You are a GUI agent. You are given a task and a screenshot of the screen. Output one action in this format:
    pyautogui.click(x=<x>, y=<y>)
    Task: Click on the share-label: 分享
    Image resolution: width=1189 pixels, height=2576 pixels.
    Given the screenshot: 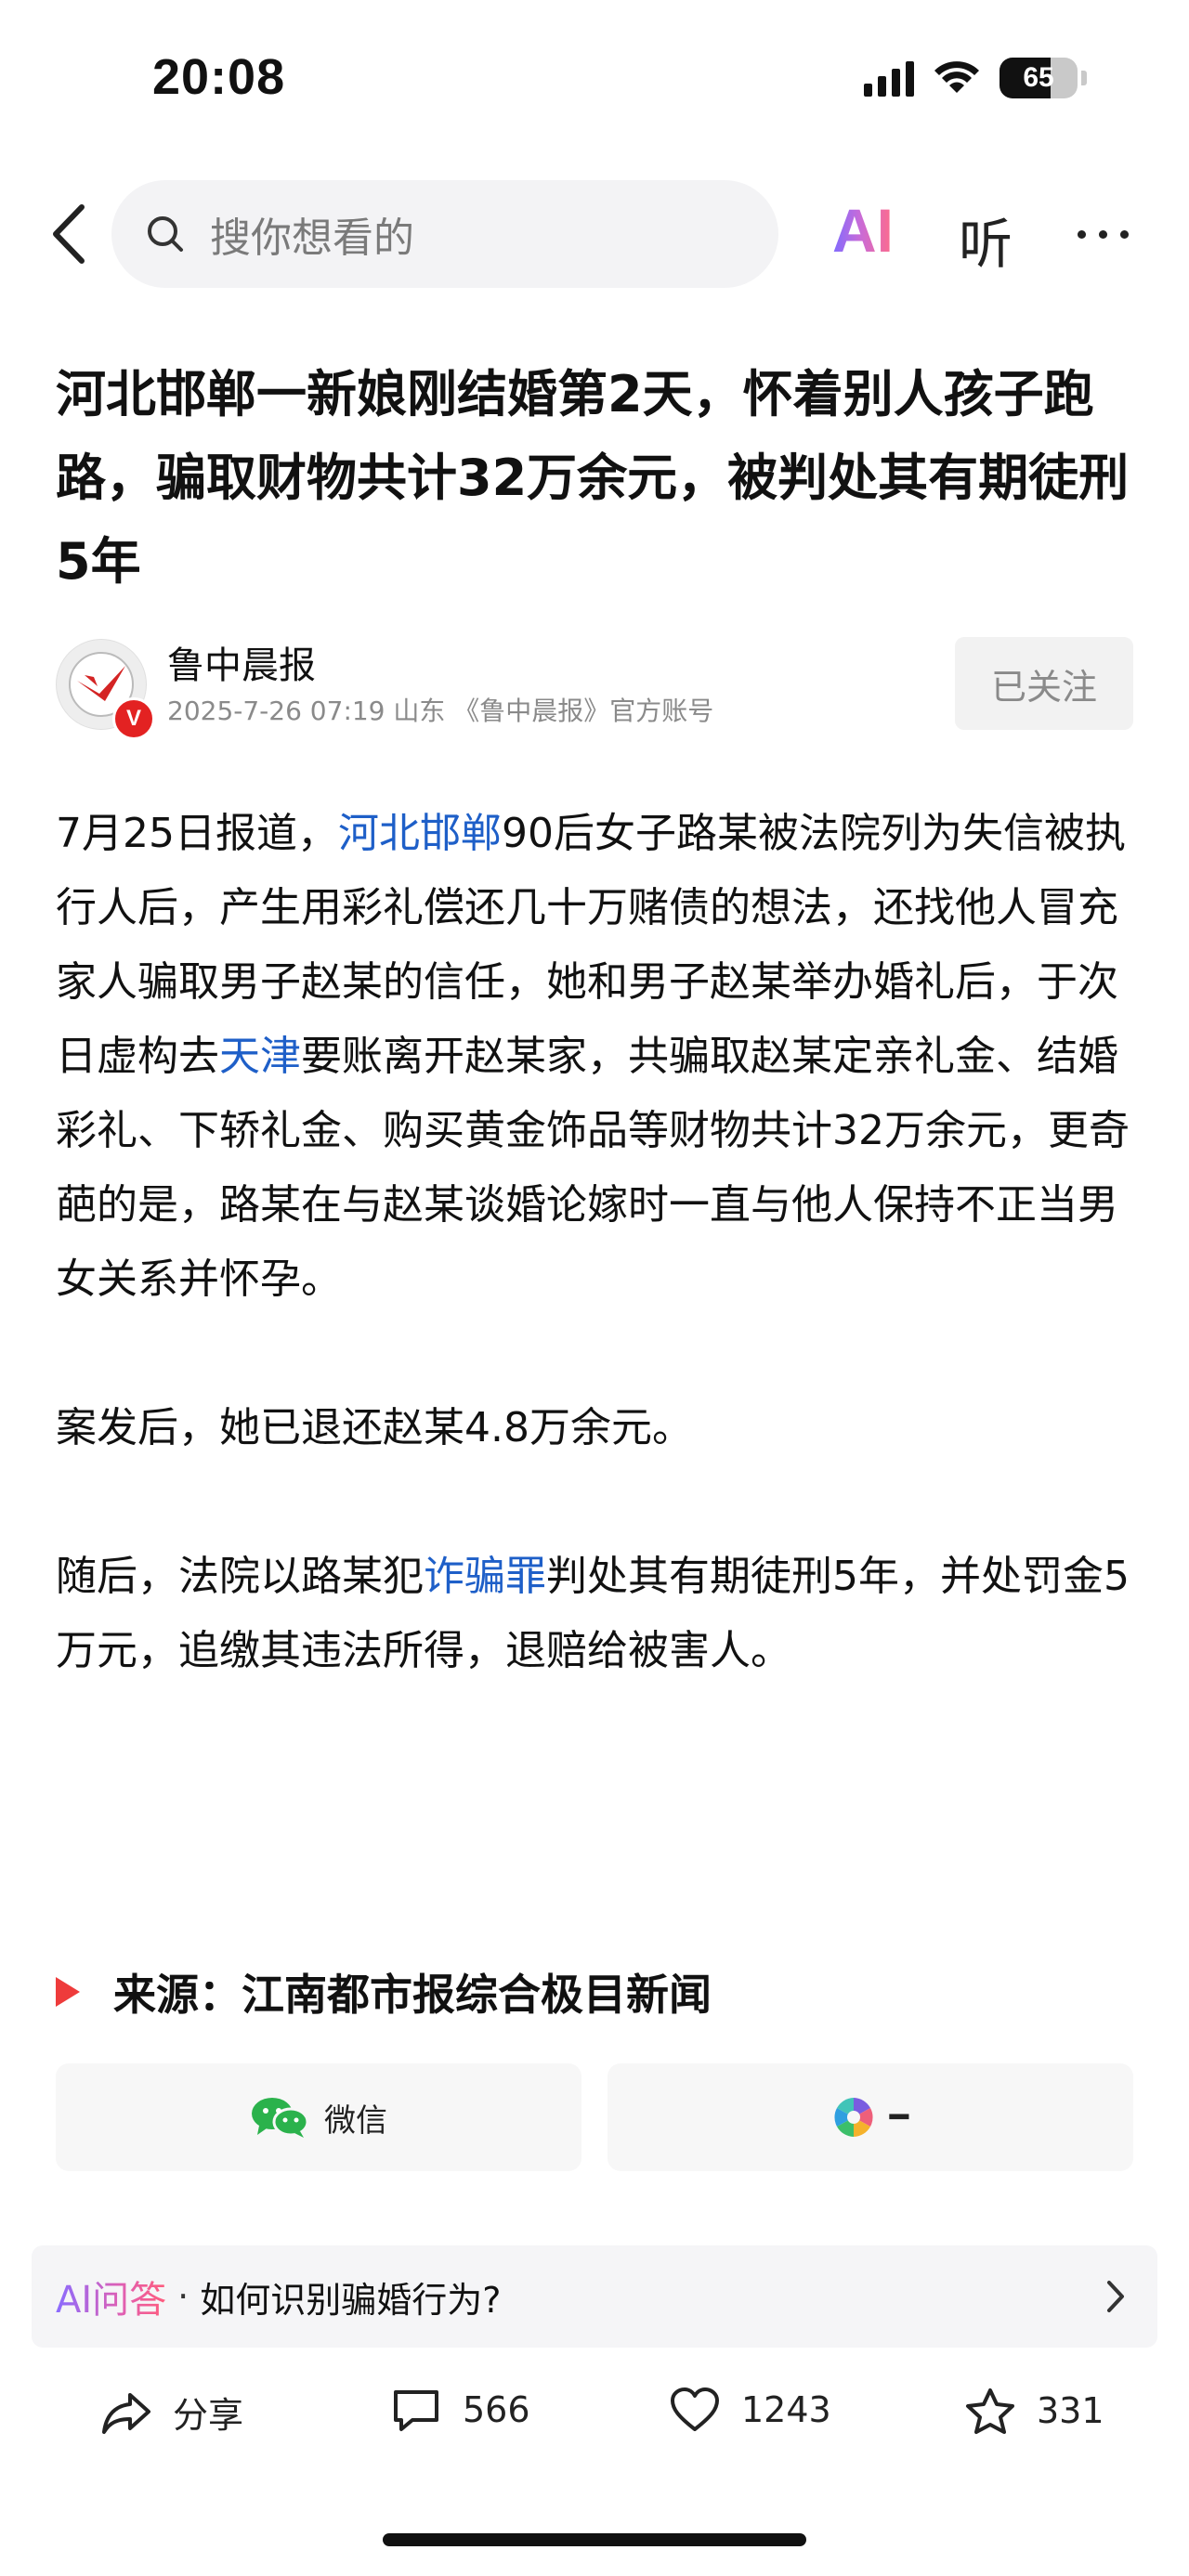 What is the action you would take?
    pyautogui.click(x=209, y=2415)
    